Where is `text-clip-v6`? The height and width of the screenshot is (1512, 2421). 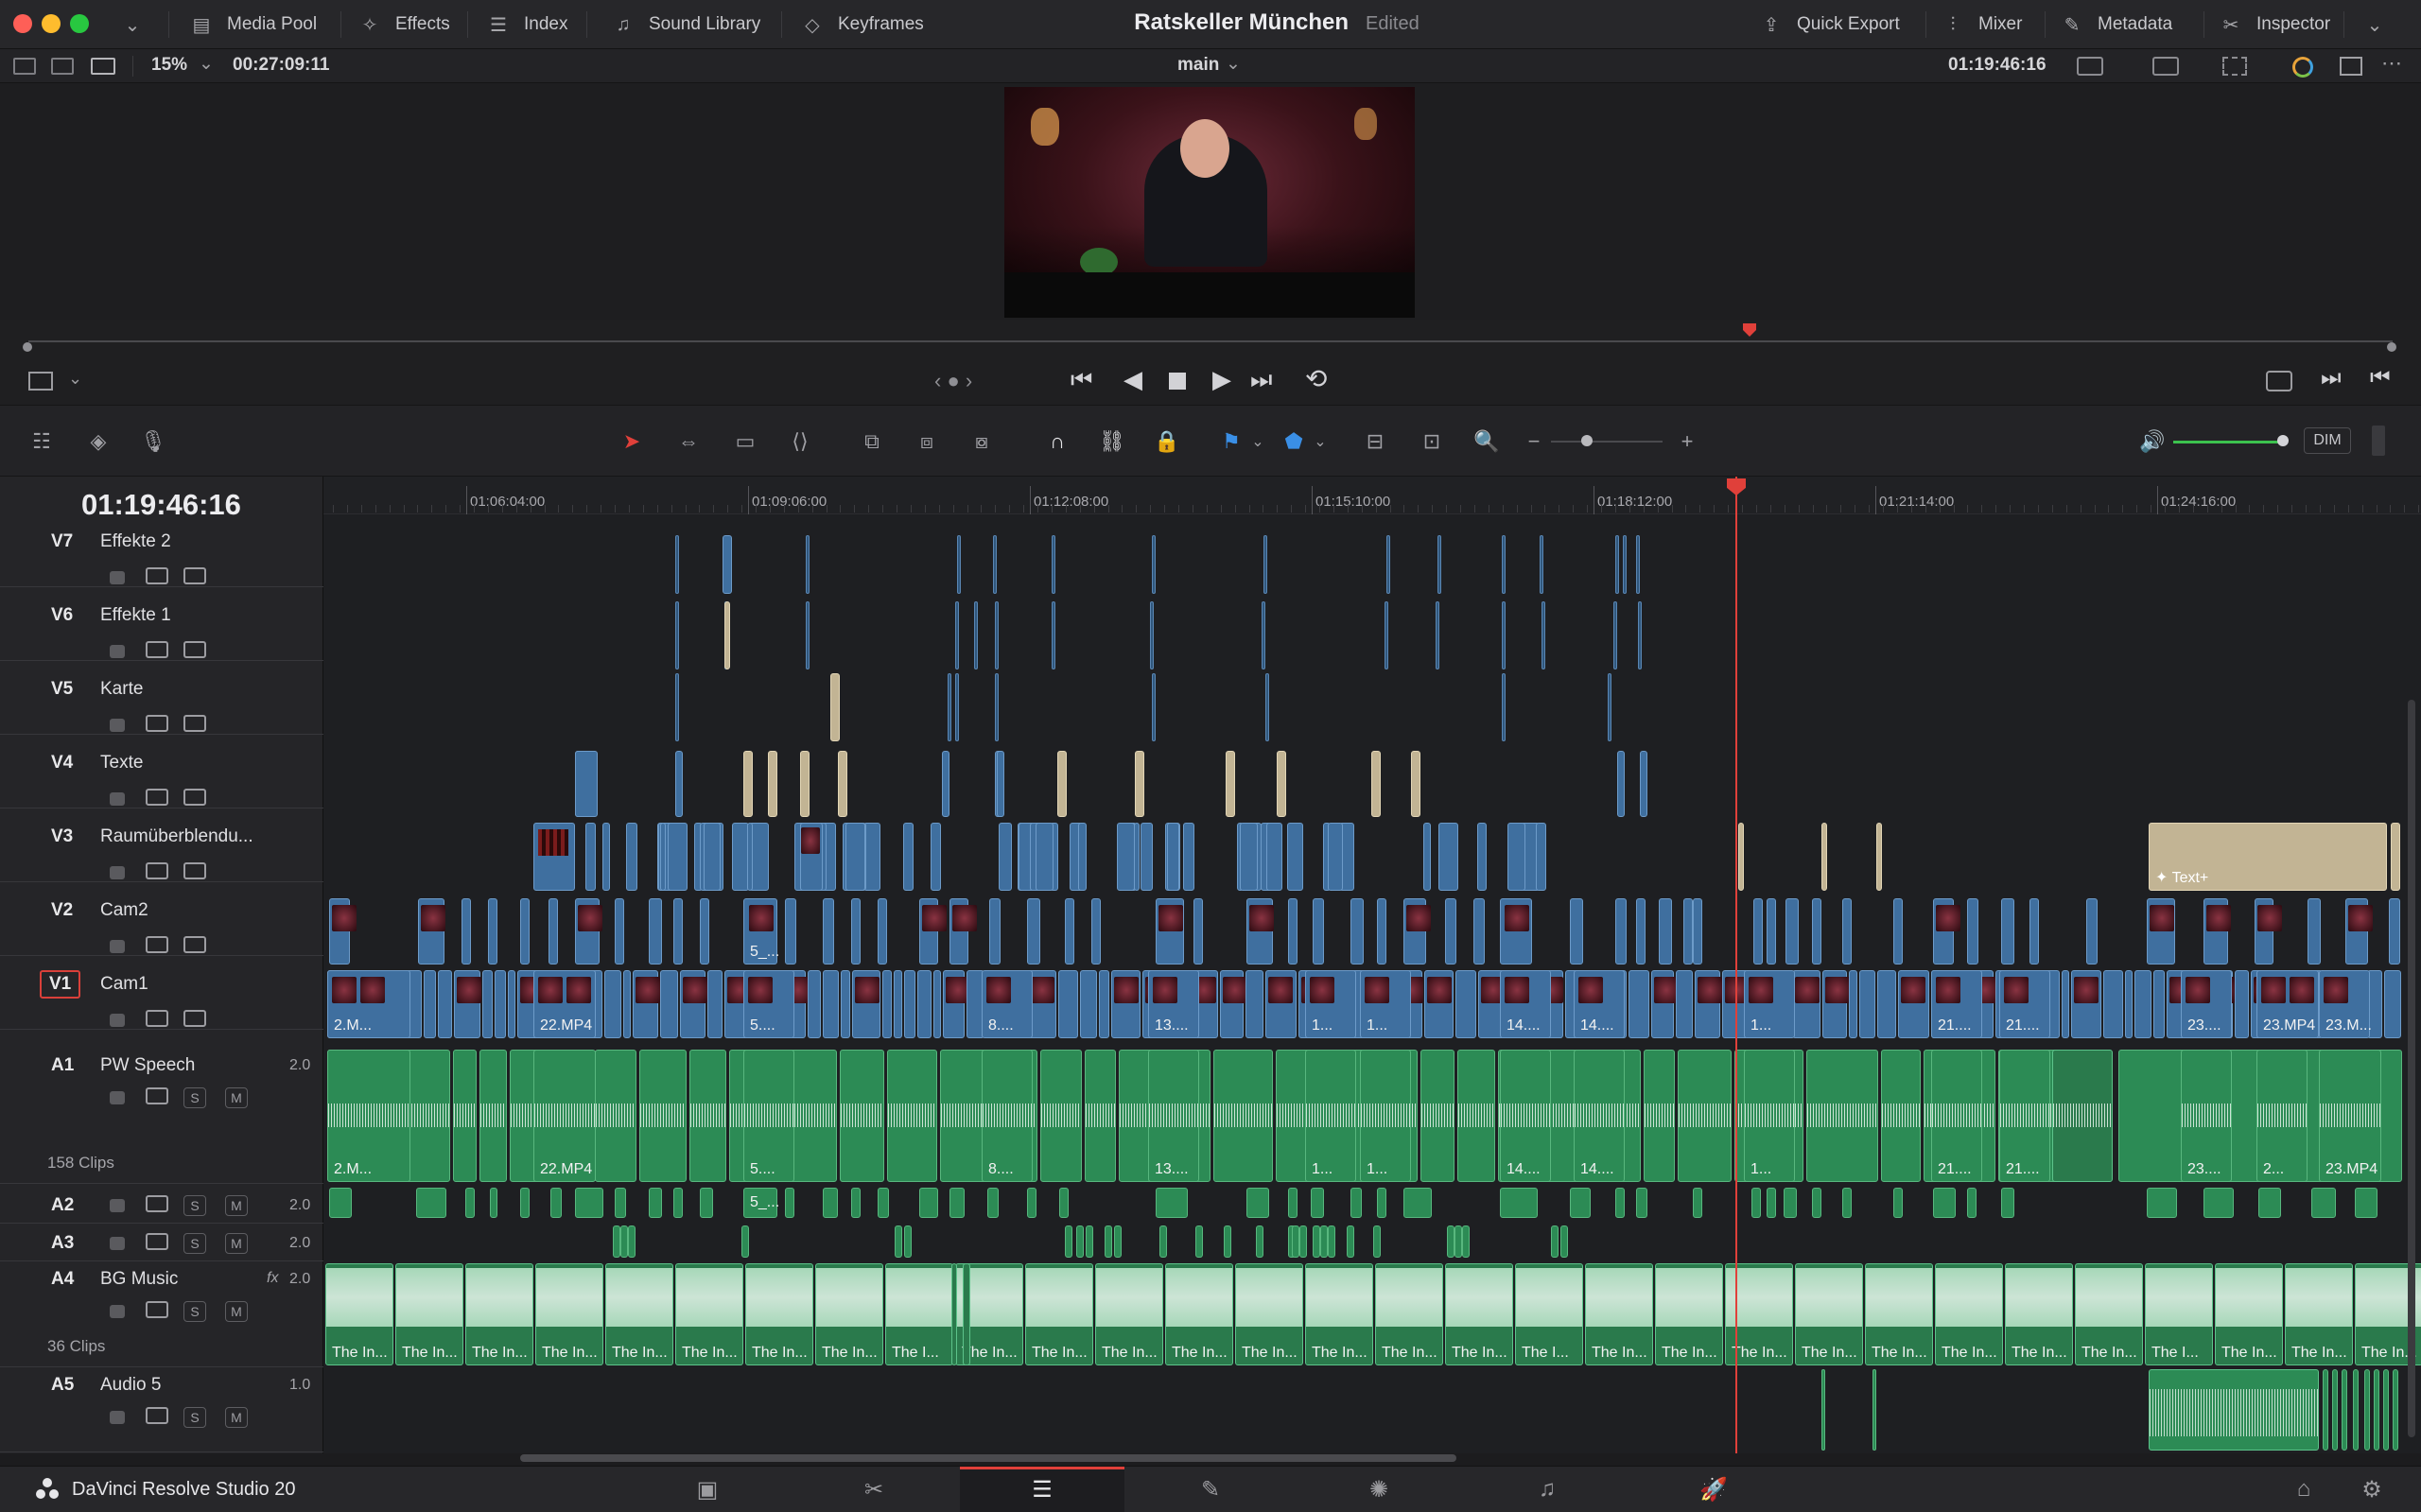 text-clip-v6 is located at coordinates (727, 635).